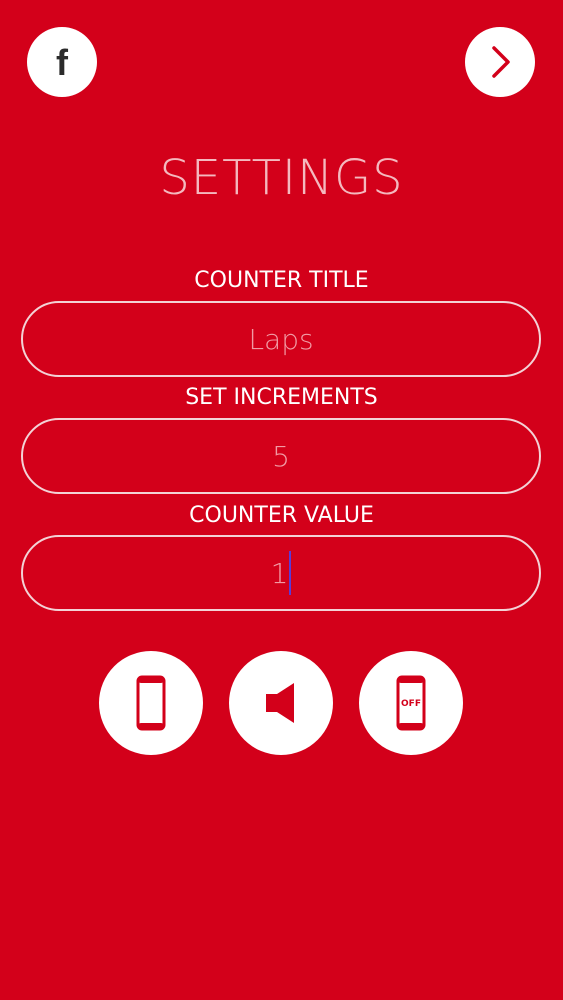 The image size is (563, 1000). Describe the element at coordinates (281, 397) in the screenshot. I see `set-increments-label: SET INCREMENTS` at that location.